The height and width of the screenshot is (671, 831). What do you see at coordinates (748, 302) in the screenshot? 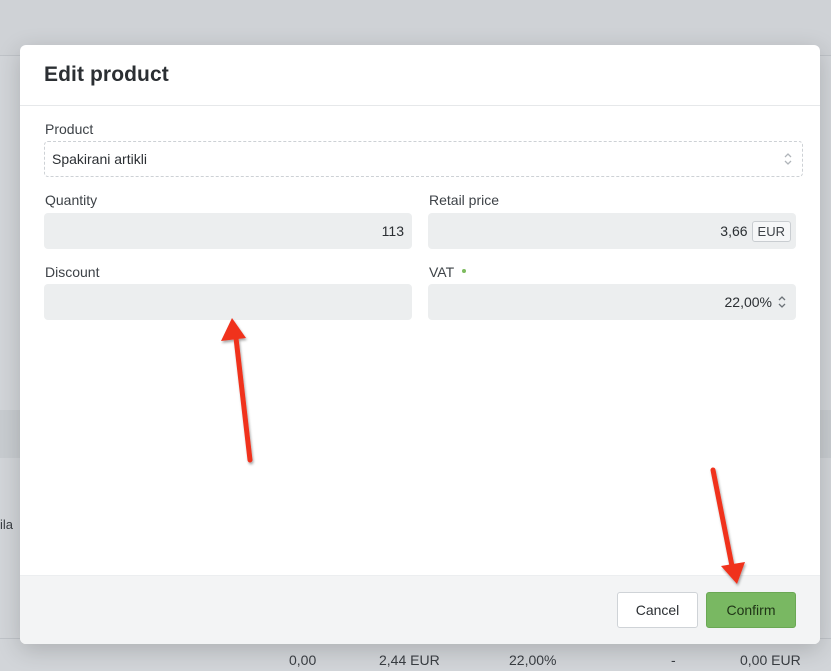
I see `vat-value: 22,00%` at bounding box center [748, 302].